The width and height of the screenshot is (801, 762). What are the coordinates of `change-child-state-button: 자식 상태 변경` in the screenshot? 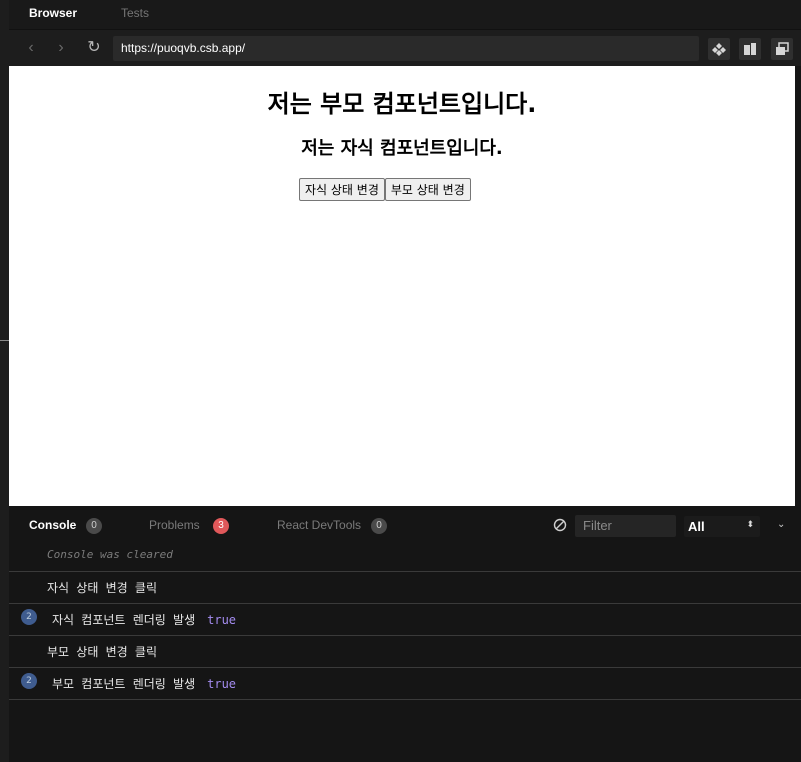 It's located at (342, 189).